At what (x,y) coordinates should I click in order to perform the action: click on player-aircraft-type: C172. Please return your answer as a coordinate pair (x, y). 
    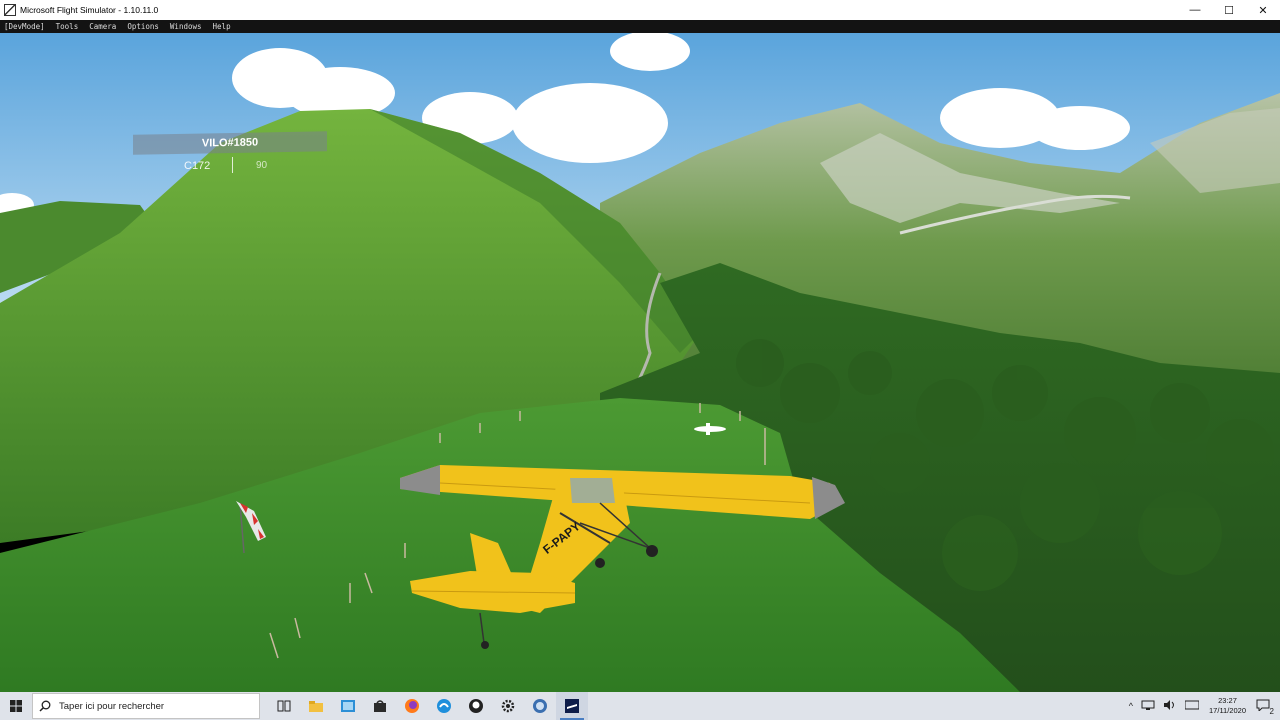
    Looking at the image, I should click on (197, 166).